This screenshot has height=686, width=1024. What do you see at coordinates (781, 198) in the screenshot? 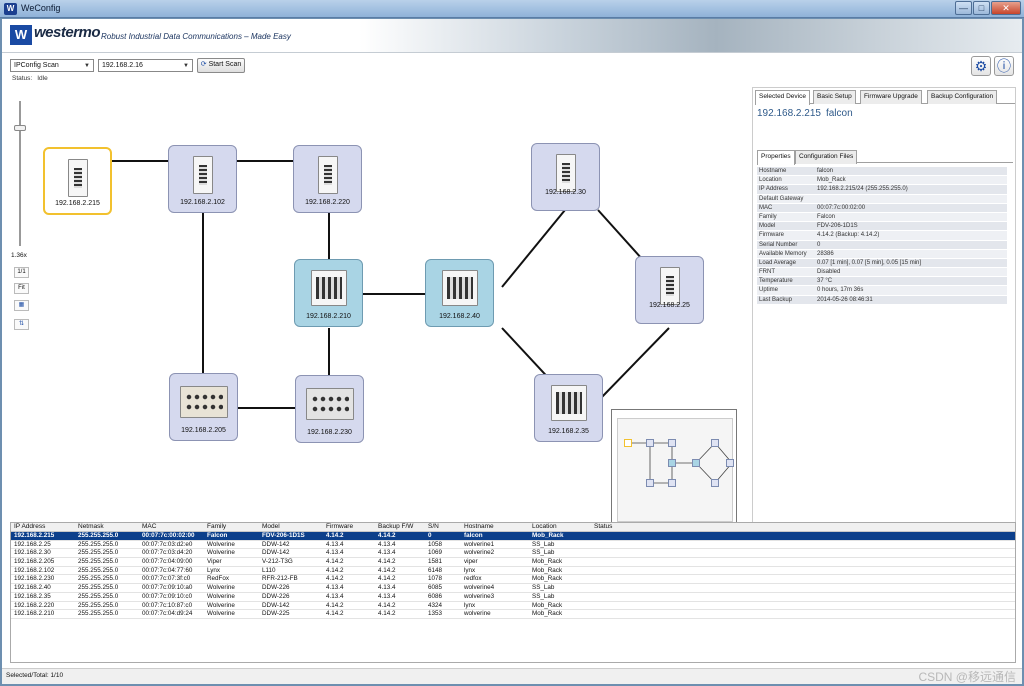
I see `property-key: Default Gateway` at bounding box center [781, 198].